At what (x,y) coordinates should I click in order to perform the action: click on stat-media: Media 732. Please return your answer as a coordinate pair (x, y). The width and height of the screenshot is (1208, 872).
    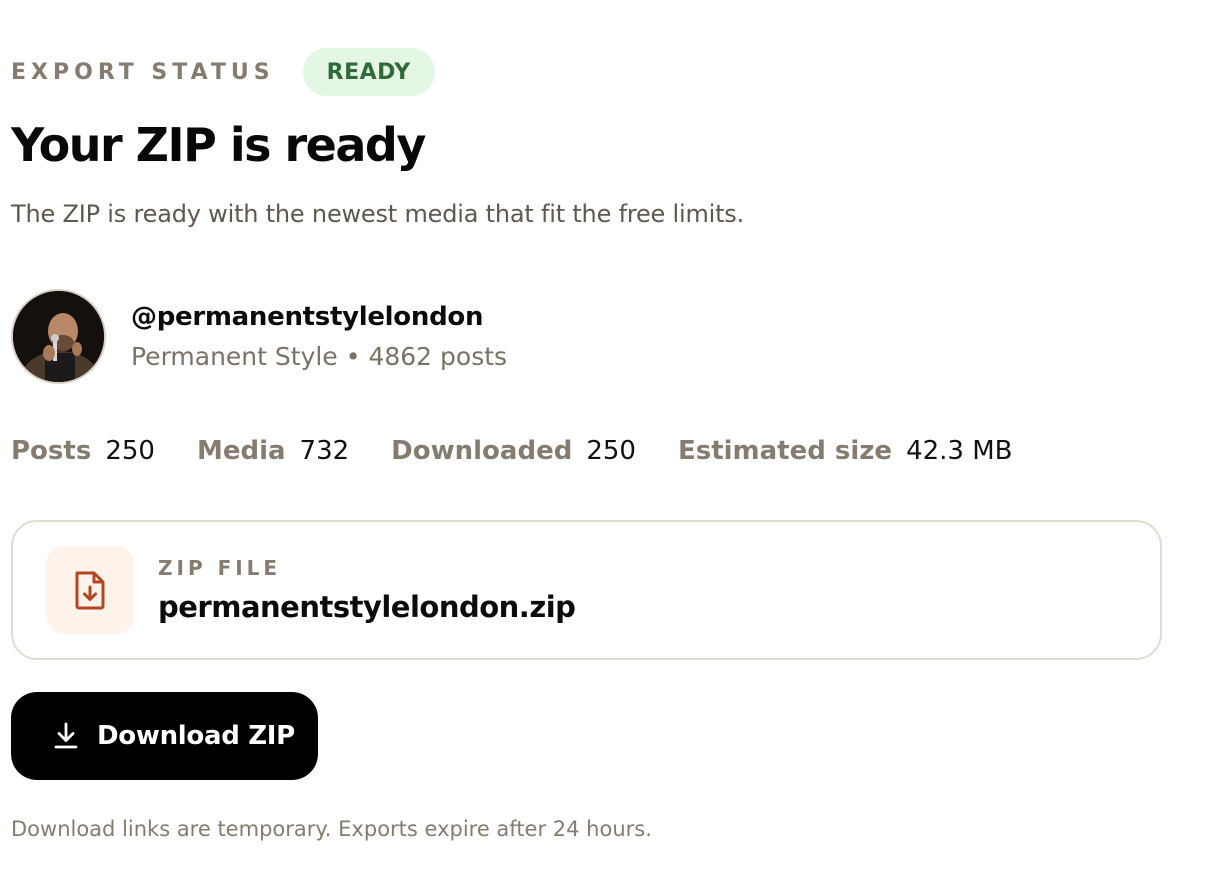
    Looking at the image, I should click on (273, 451).